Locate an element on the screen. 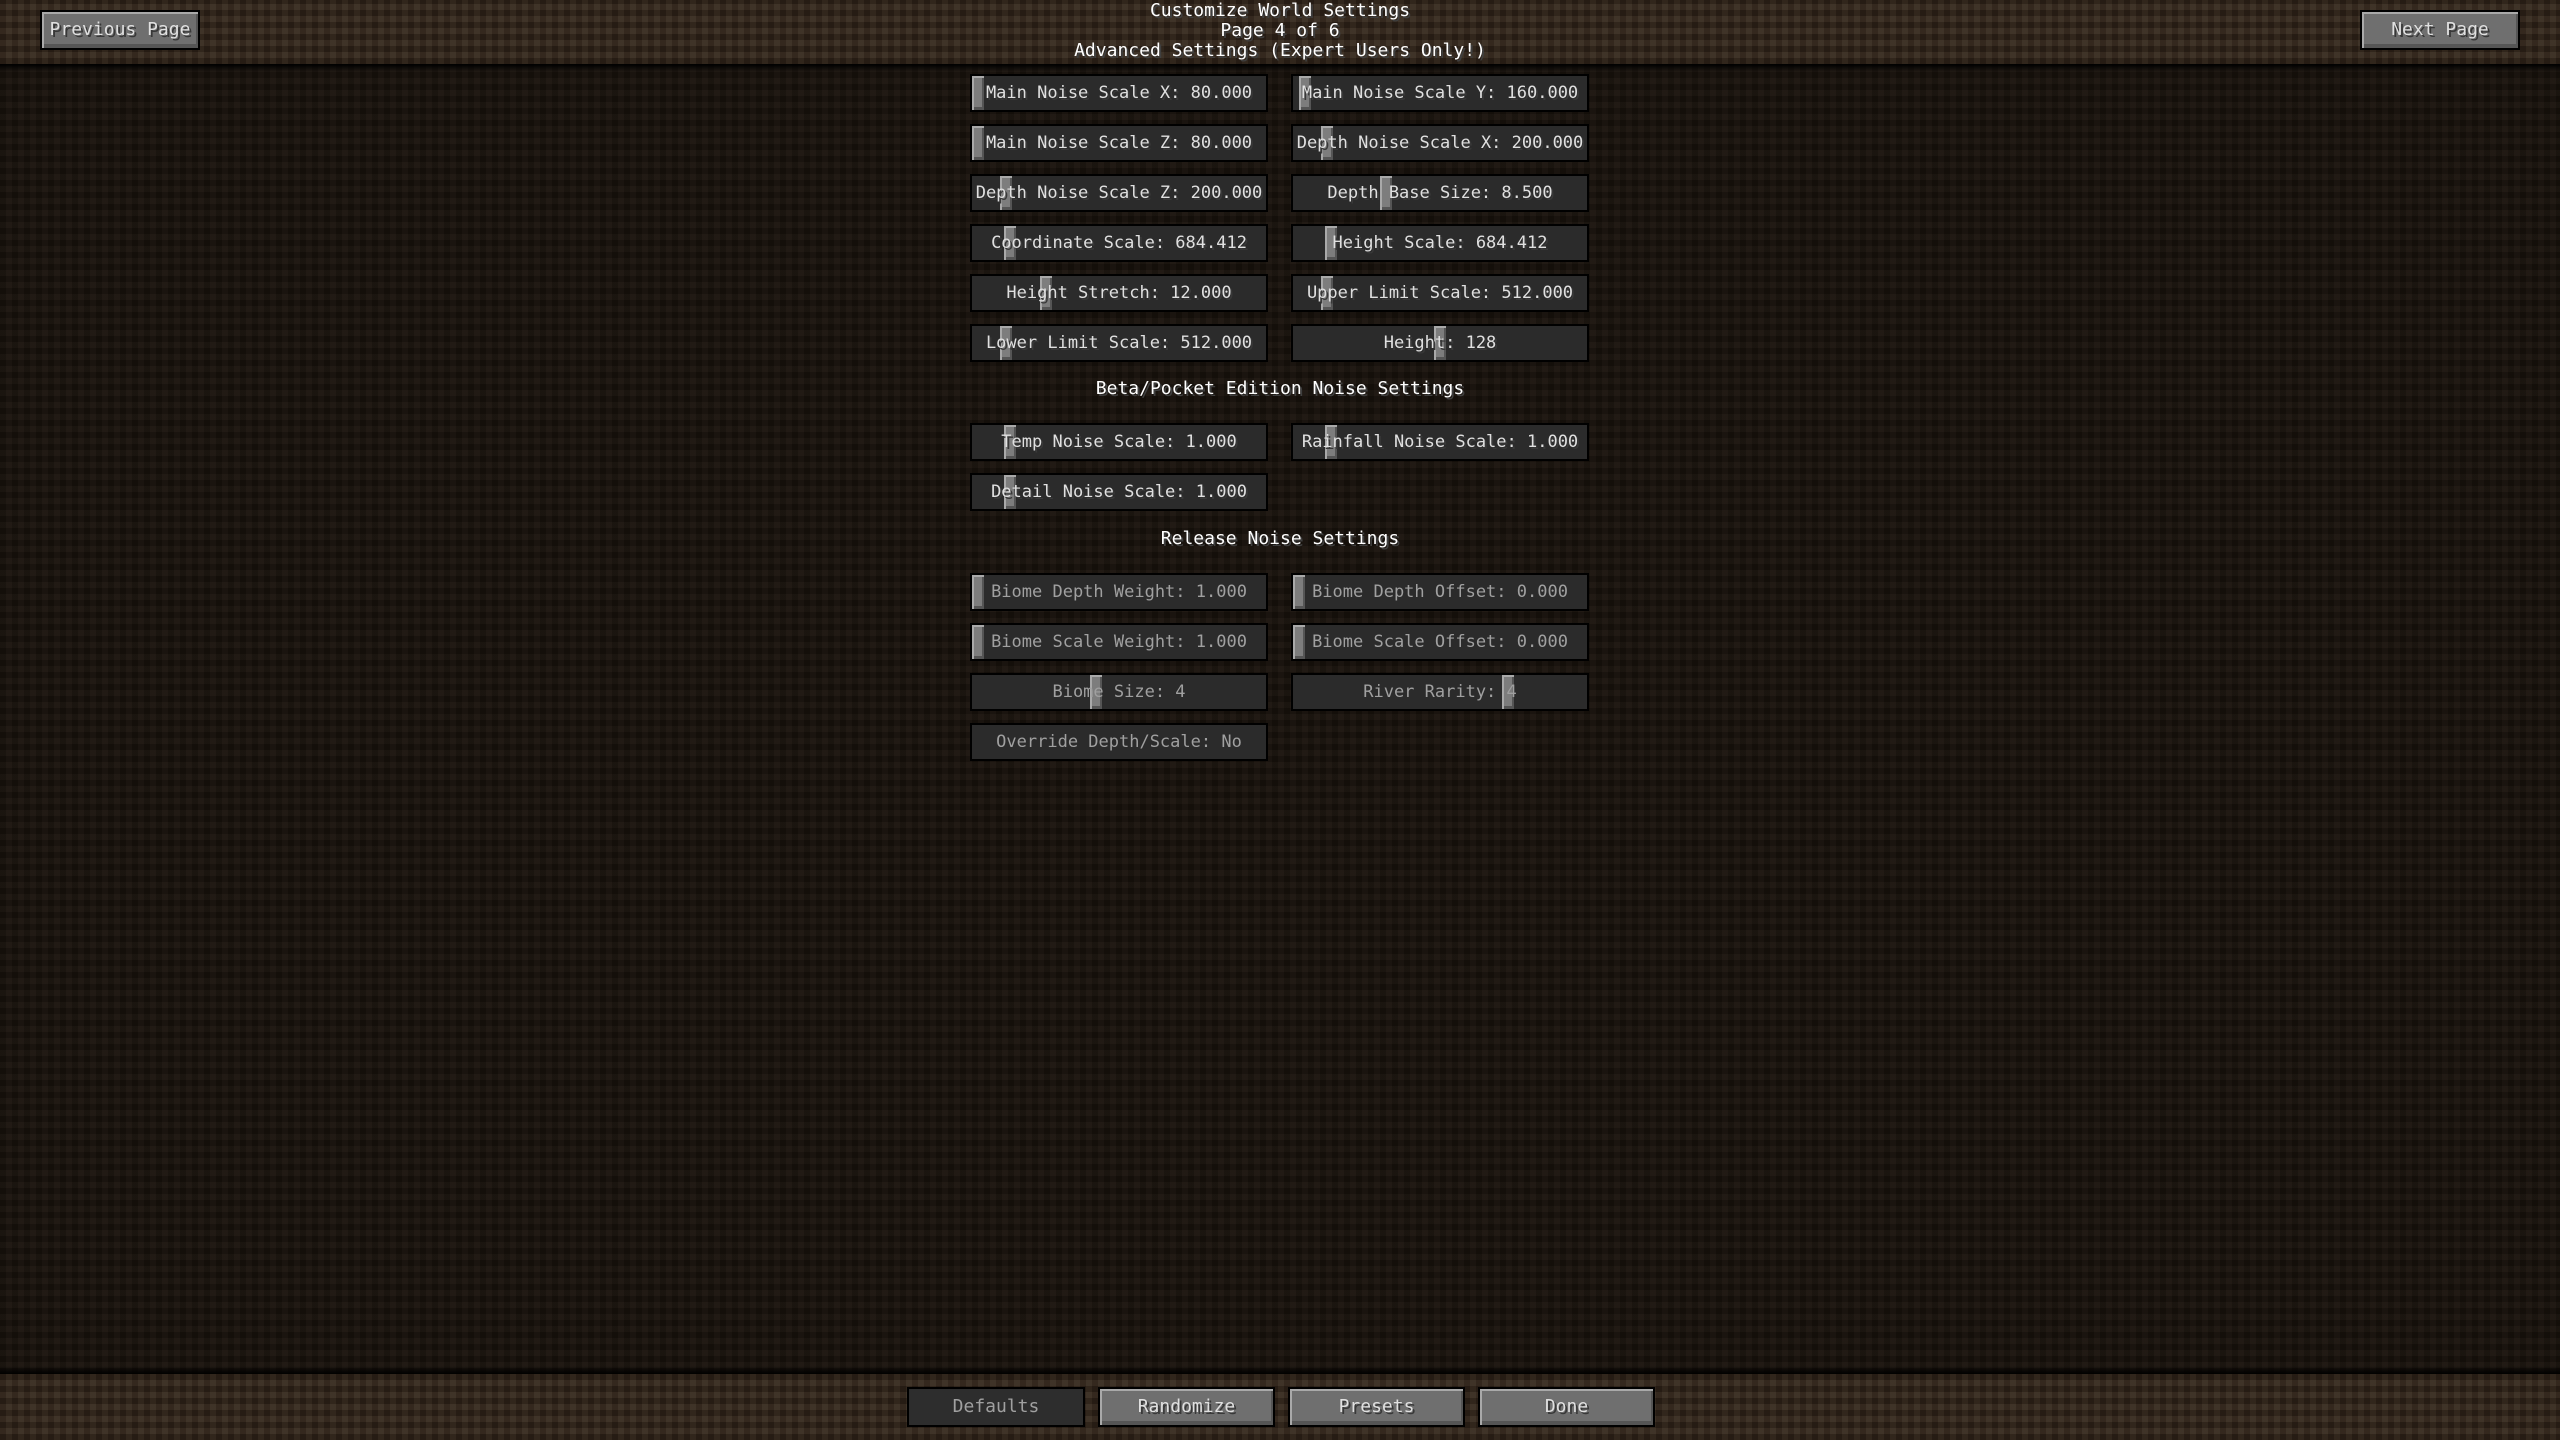 The height and width of the screenshot is (1440, 2560). slider-label: Height Scale: 684.412 is located at coordinates (1440, 243).